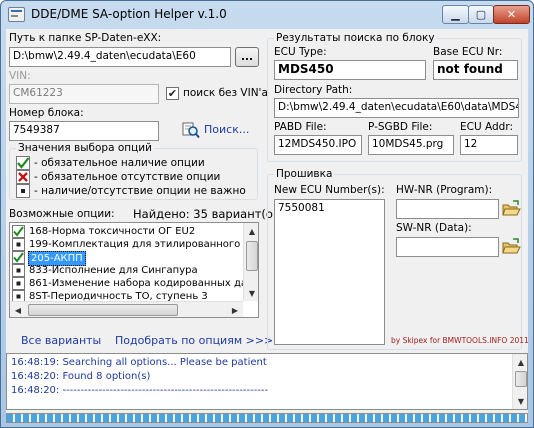  I want to click on maximize-button: ▢, so click(481, 14).